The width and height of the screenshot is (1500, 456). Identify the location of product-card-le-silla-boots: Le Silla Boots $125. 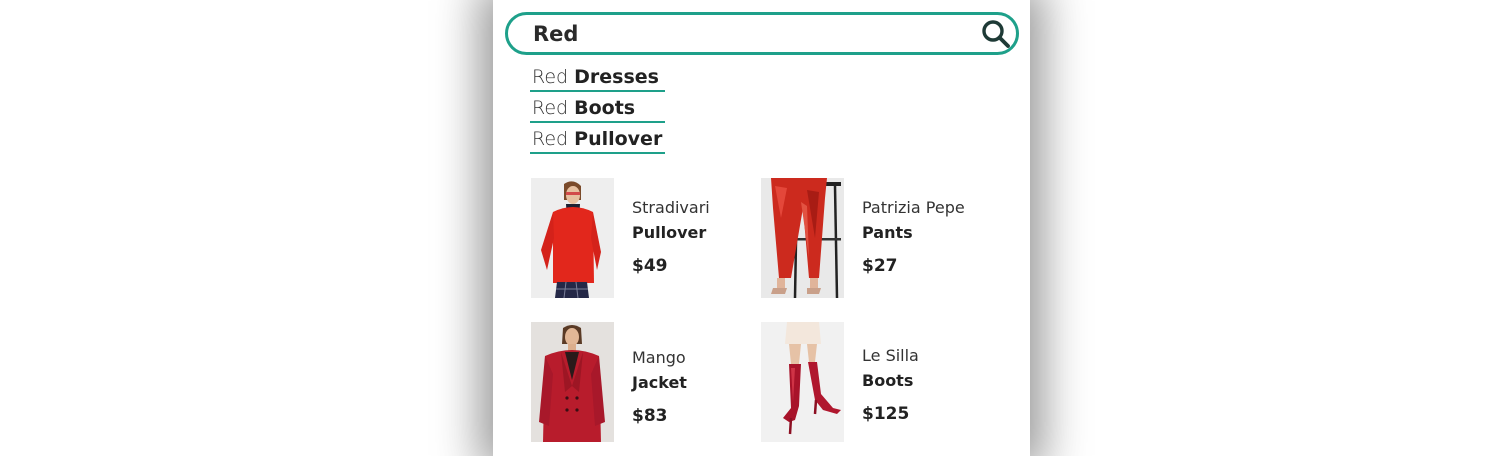
(876, 382).